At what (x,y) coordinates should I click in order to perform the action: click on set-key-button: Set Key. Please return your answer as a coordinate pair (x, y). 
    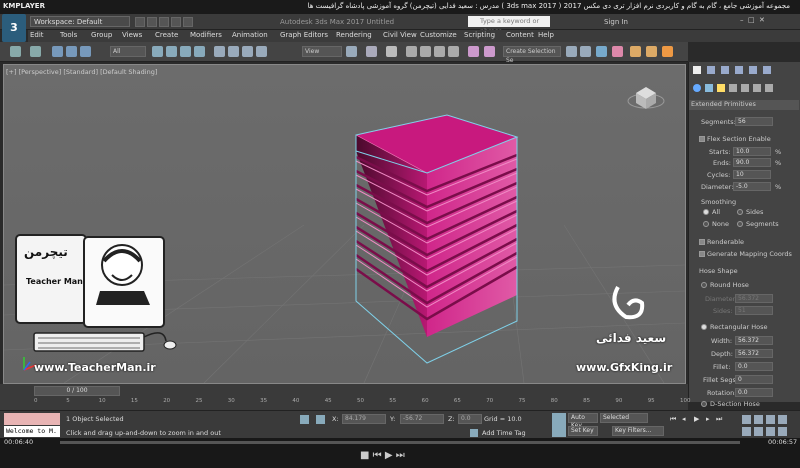
    Looking at the image, I should click on (583, 431).